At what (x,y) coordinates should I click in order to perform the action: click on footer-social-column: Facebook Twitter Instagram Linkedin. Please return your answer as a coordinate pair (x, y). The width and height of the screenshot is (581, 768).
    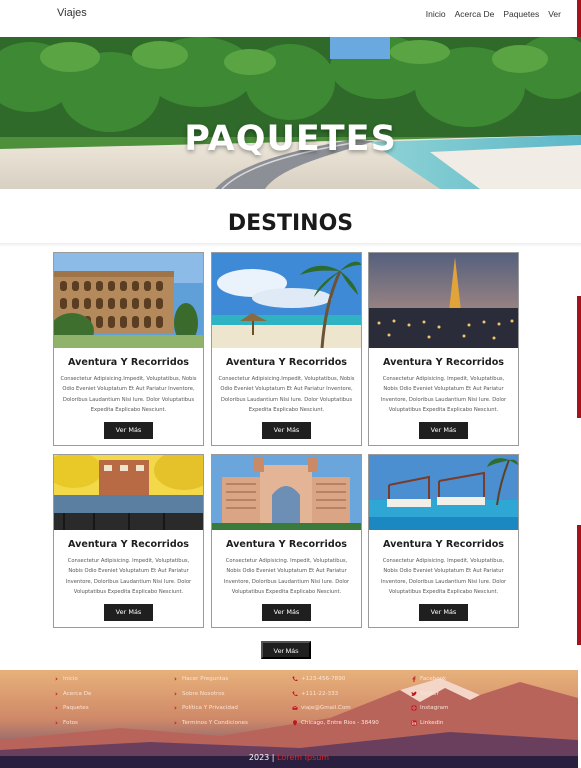
    Looking at the image, I should click on (429, 701).